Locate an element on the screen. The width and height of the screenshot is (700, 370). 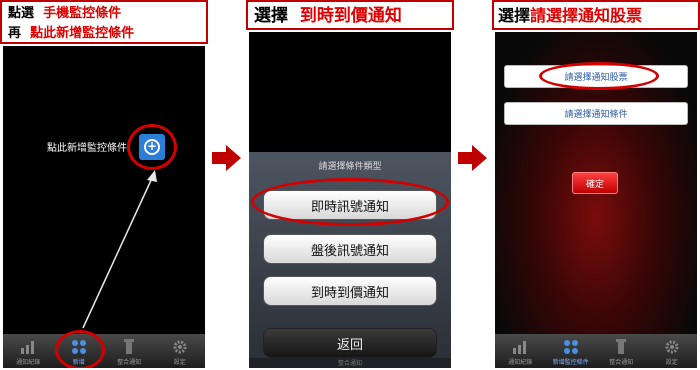
step1-header-target2: 點此新增監控條件 is located at coordinates (82, 33).